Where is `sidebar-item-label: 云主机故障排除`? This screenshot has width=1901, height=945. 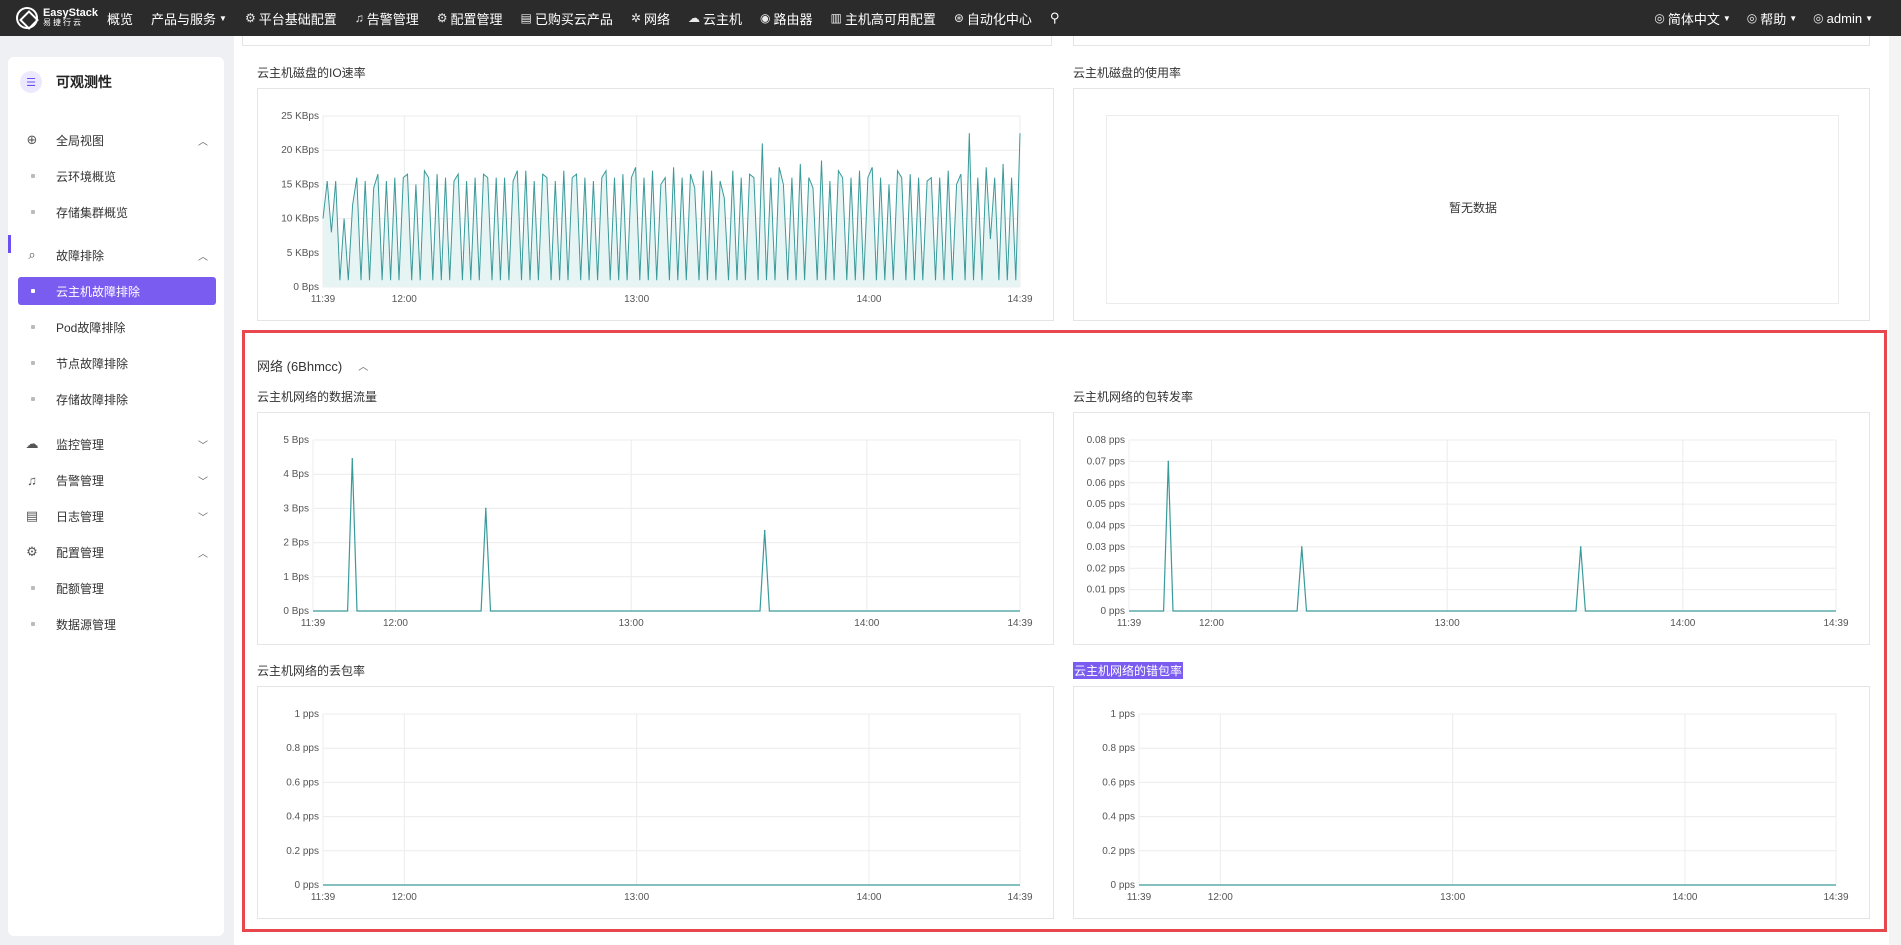
sidebar-item-label: 云主机故障排除 is located at coordinates (98, 291).